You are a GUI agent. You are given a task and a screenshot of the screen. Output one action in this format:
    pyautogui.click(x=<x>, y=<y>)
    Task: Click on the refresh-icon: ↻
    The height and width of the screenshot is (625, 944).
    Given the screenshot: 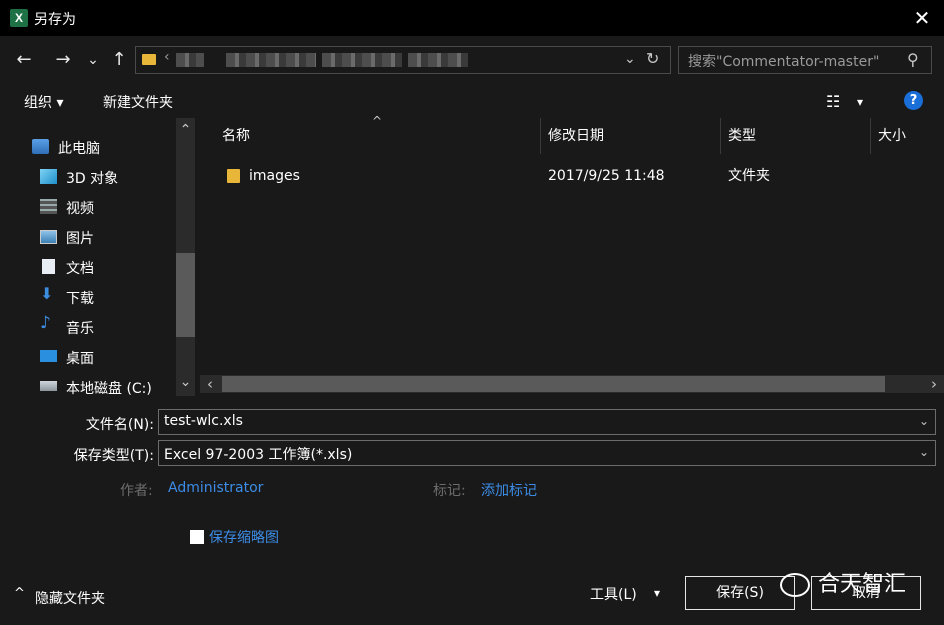 What is the action you would take?
    pyautogui.click(x=652, y=58)
    